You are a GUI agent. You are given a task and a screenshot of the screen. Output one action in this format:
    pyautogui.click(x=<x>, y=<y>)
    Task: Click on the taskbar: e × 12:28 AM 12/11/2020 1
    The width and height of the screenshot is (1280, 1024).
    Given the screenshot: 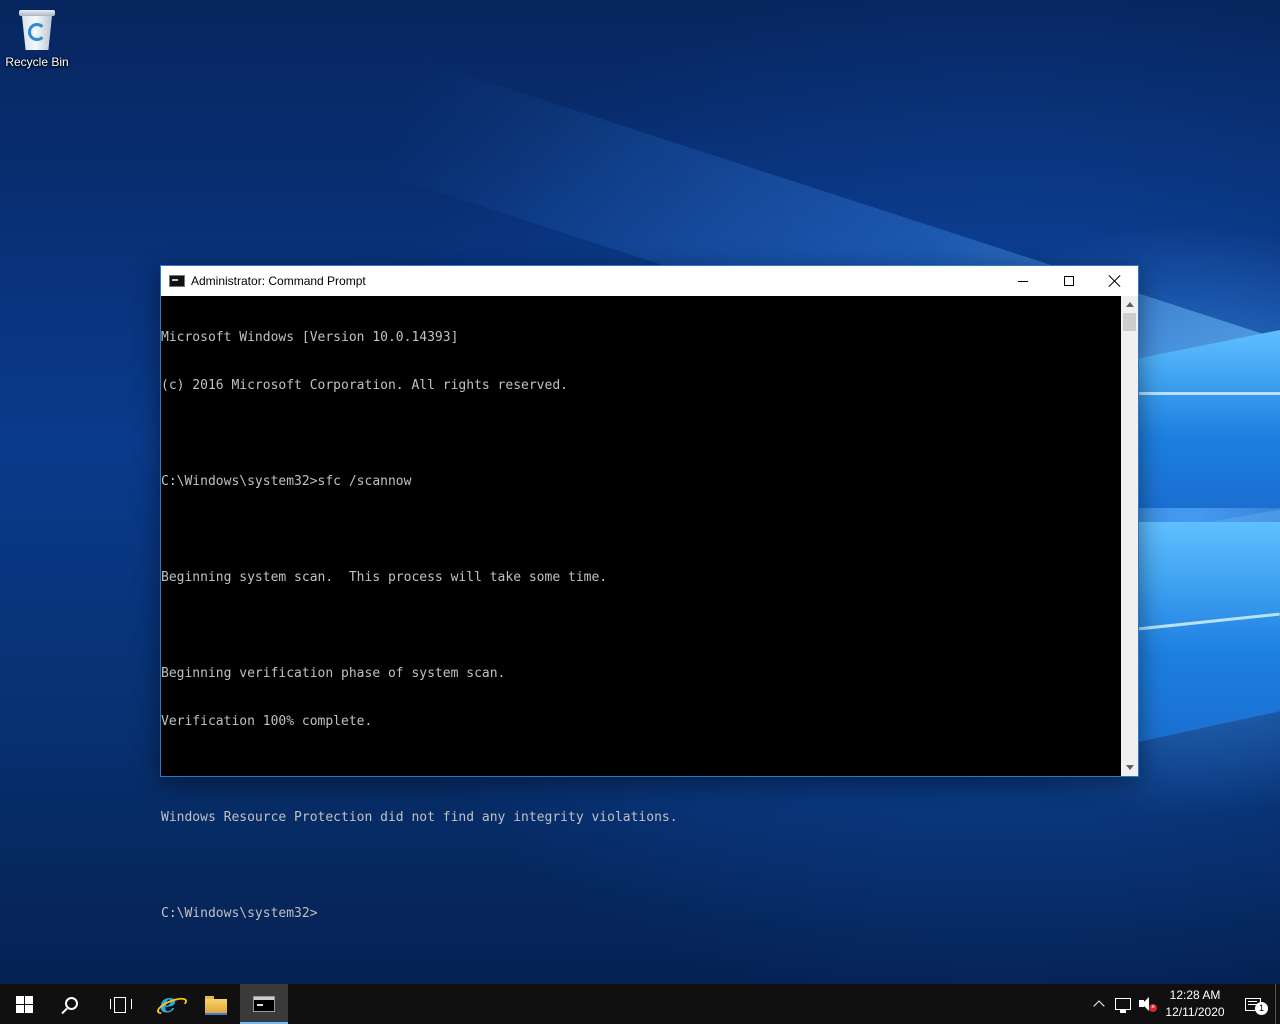 What is the action you would take?
    pyautogui.click(x=640, y=1004)
    